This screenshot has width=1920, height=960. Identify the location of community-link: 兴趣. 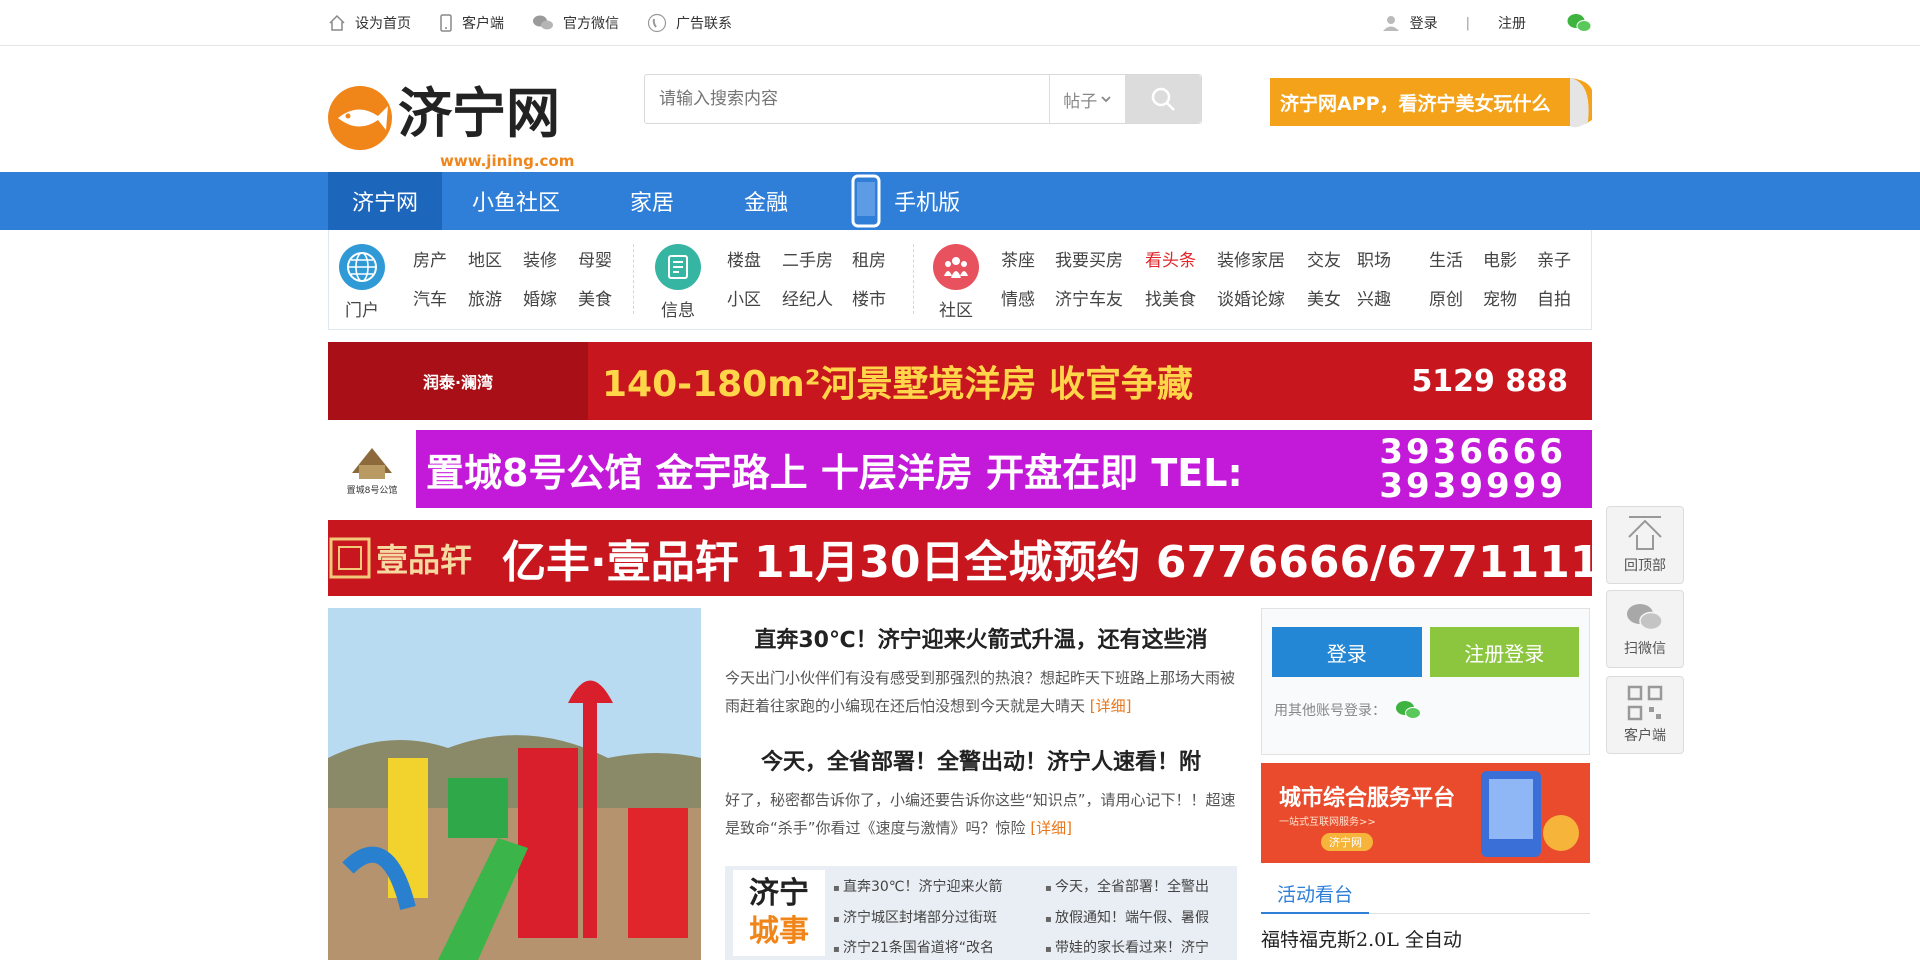
(1393, 297).